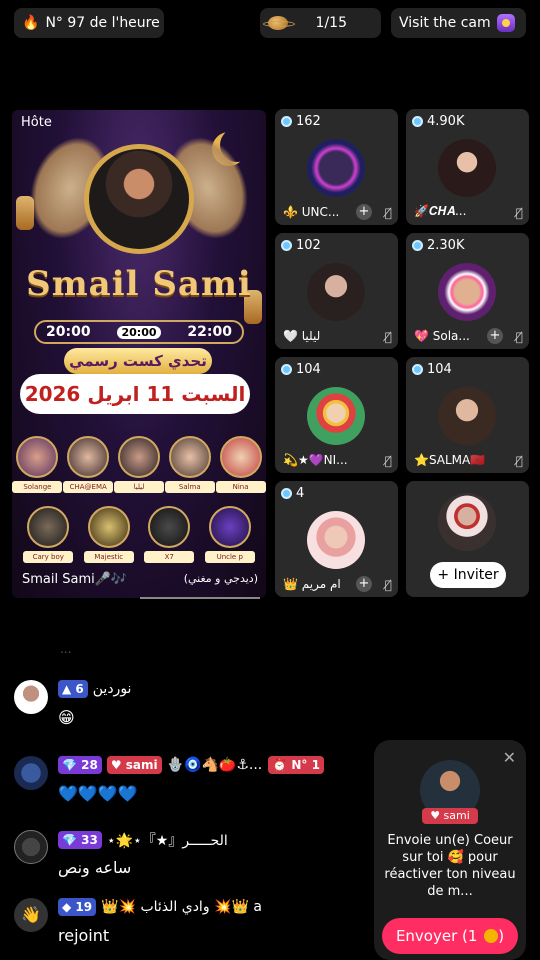  Describe the element at coordinates (95, 867) in the screenshot. I see `chat-text: ساعه ونص` at that location.